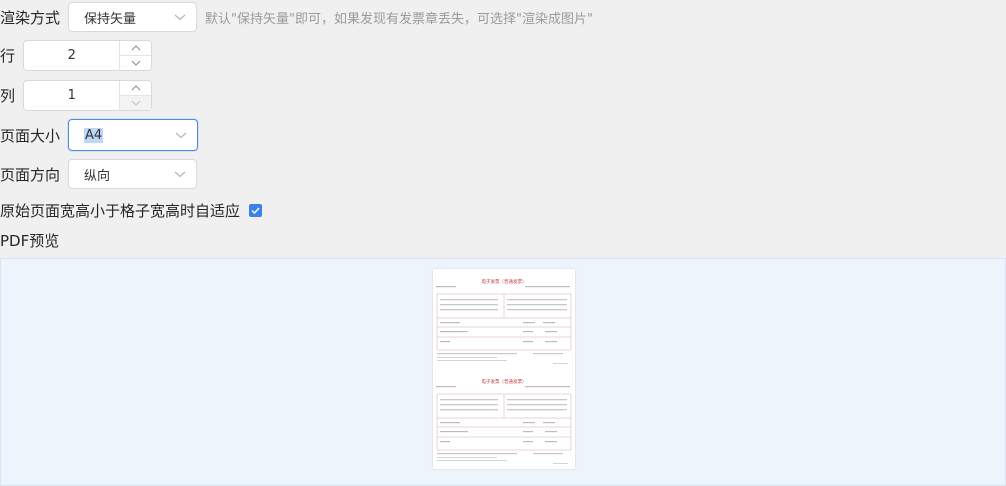 Image resolution: width=1006 pixels, height=486 pixels. I want to click on cols-label: 列, so click(8, 96).